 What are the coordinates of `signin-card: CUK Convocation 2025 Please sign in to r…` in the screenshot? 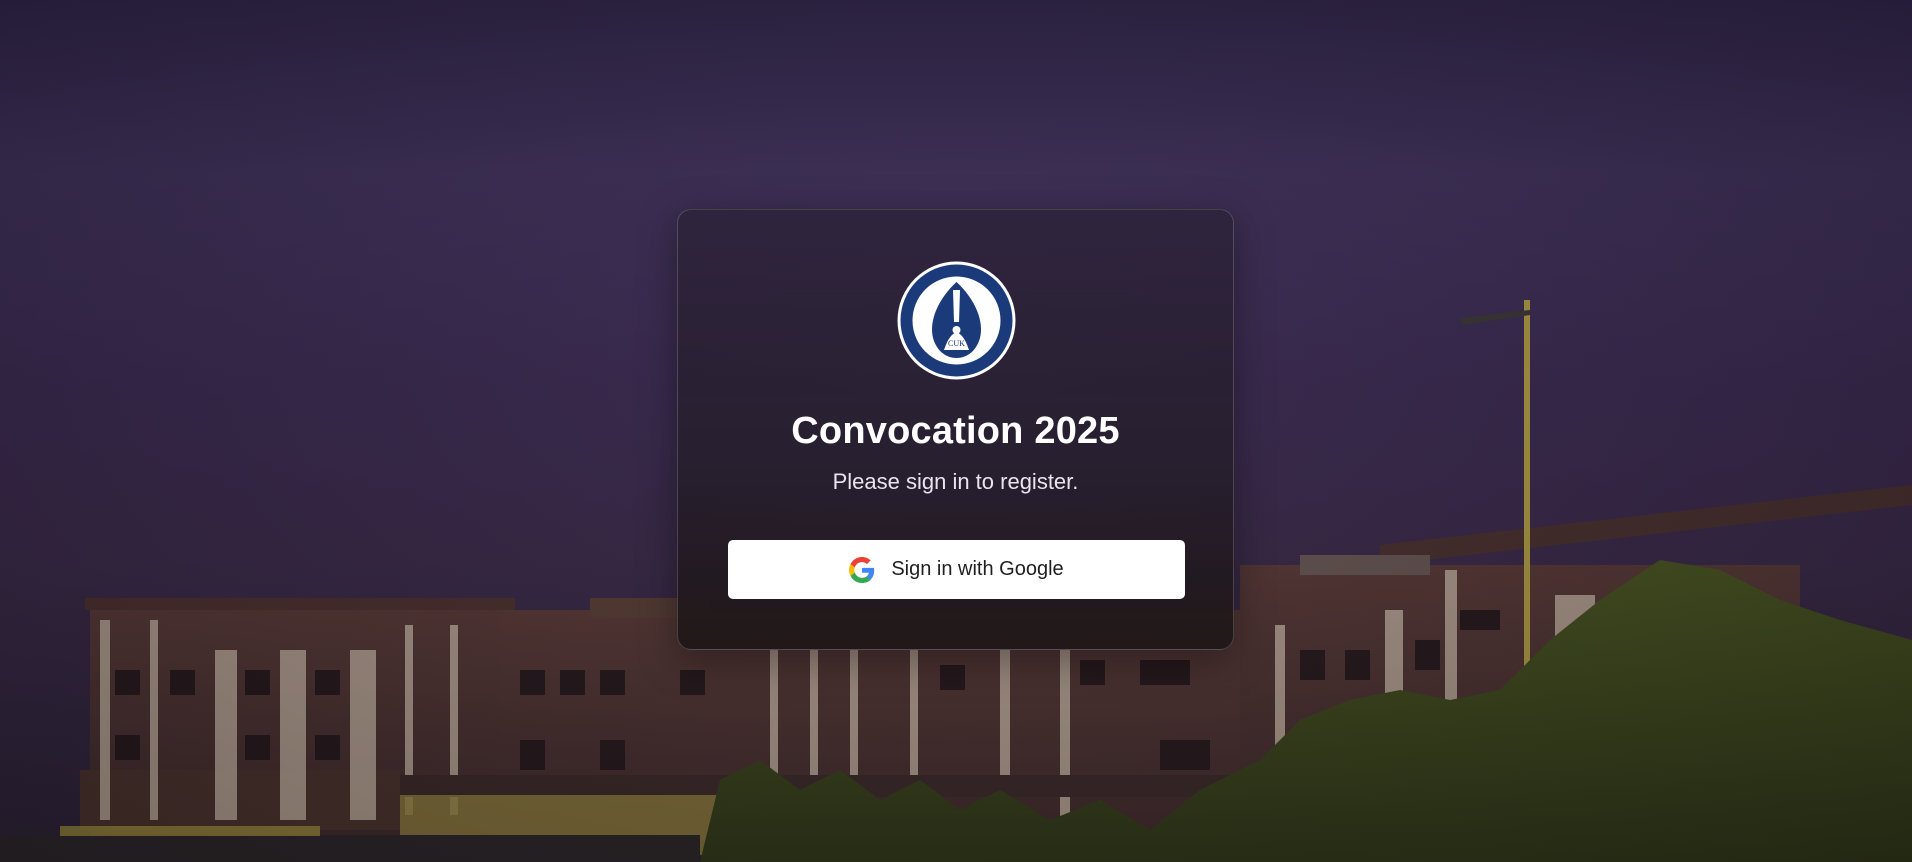 It's located at (955, 429).